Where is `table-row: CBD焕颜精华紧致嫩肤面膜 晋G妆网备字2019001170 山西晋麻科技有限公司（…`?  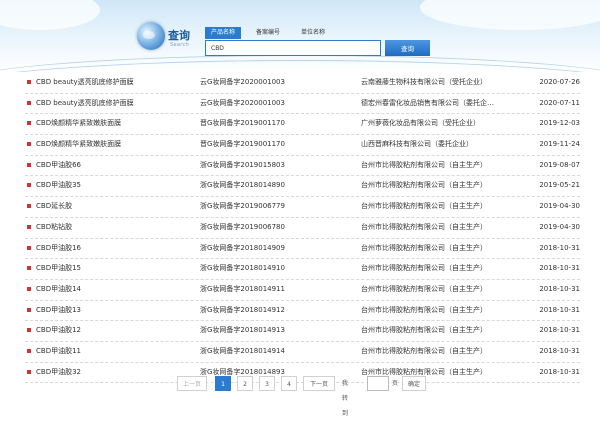
table-row: CBD焕颜精华紧致嫩肤面膜 晋G妆网备字2019001170 山西晋麻科技有限公司（… is located at coordinates (302, 145).